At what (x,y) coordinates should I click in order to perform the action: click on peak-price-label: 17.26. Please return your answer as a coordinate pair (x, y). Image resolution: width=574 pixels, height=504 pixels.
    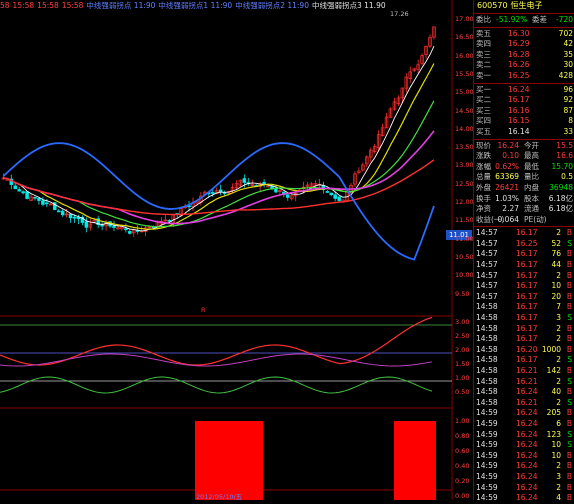
    Looking at the image, I should click on (399, 14).